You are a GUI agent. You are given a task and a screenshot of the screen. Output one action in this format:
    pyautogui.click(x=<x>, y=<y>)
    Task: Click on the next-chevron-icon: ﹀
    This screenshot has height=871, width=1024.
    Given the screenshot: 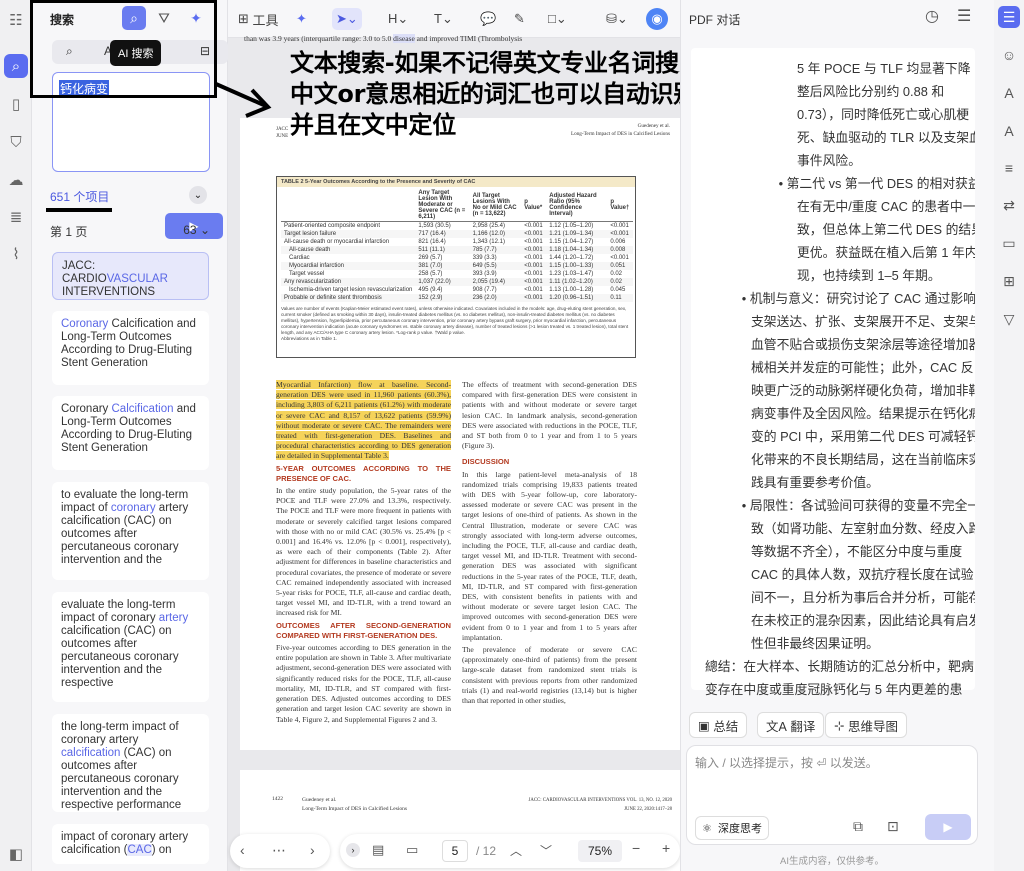 What is the action you would take?
    pyautogui.click(x=546, y=850)
    